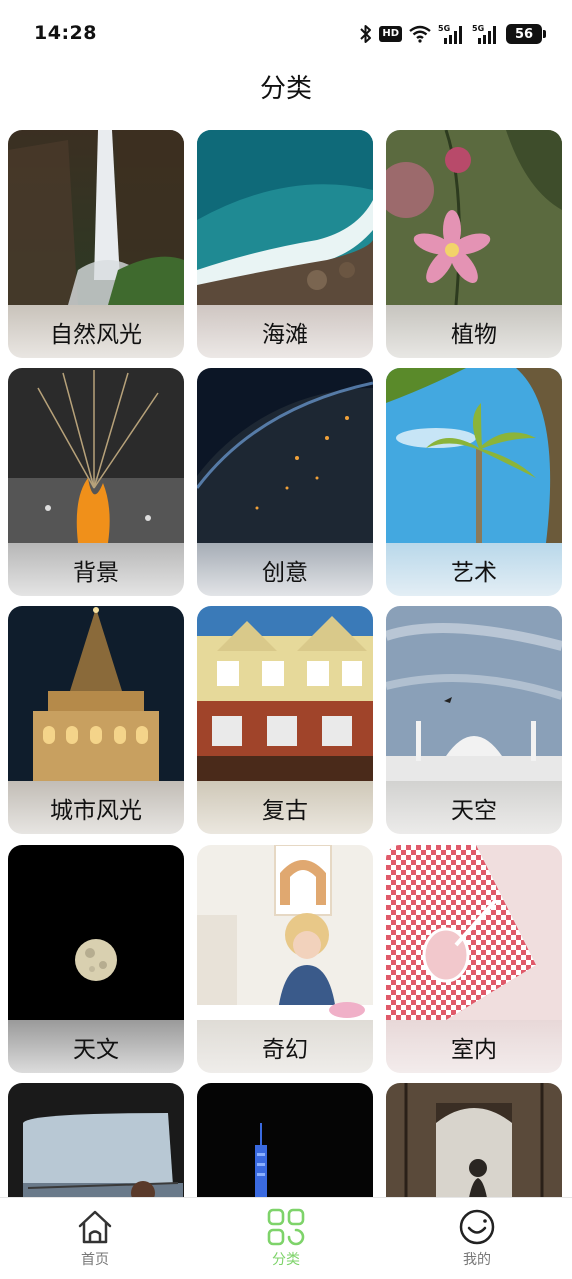  I want to click on battery-icon: 56, so click(526, 34).